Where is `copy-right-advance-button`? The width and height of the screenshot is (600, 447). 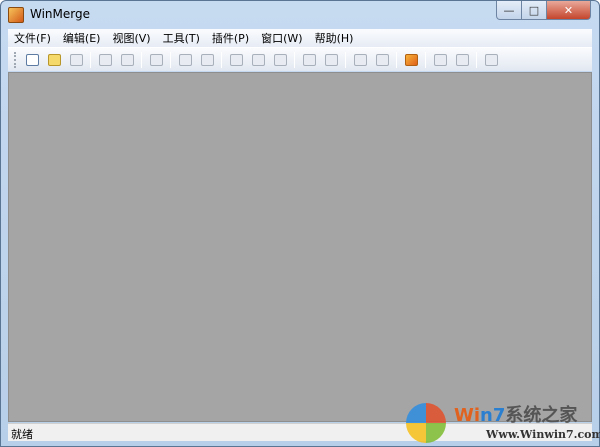
copy-right-advance-button is located at coordinates (360, 60).